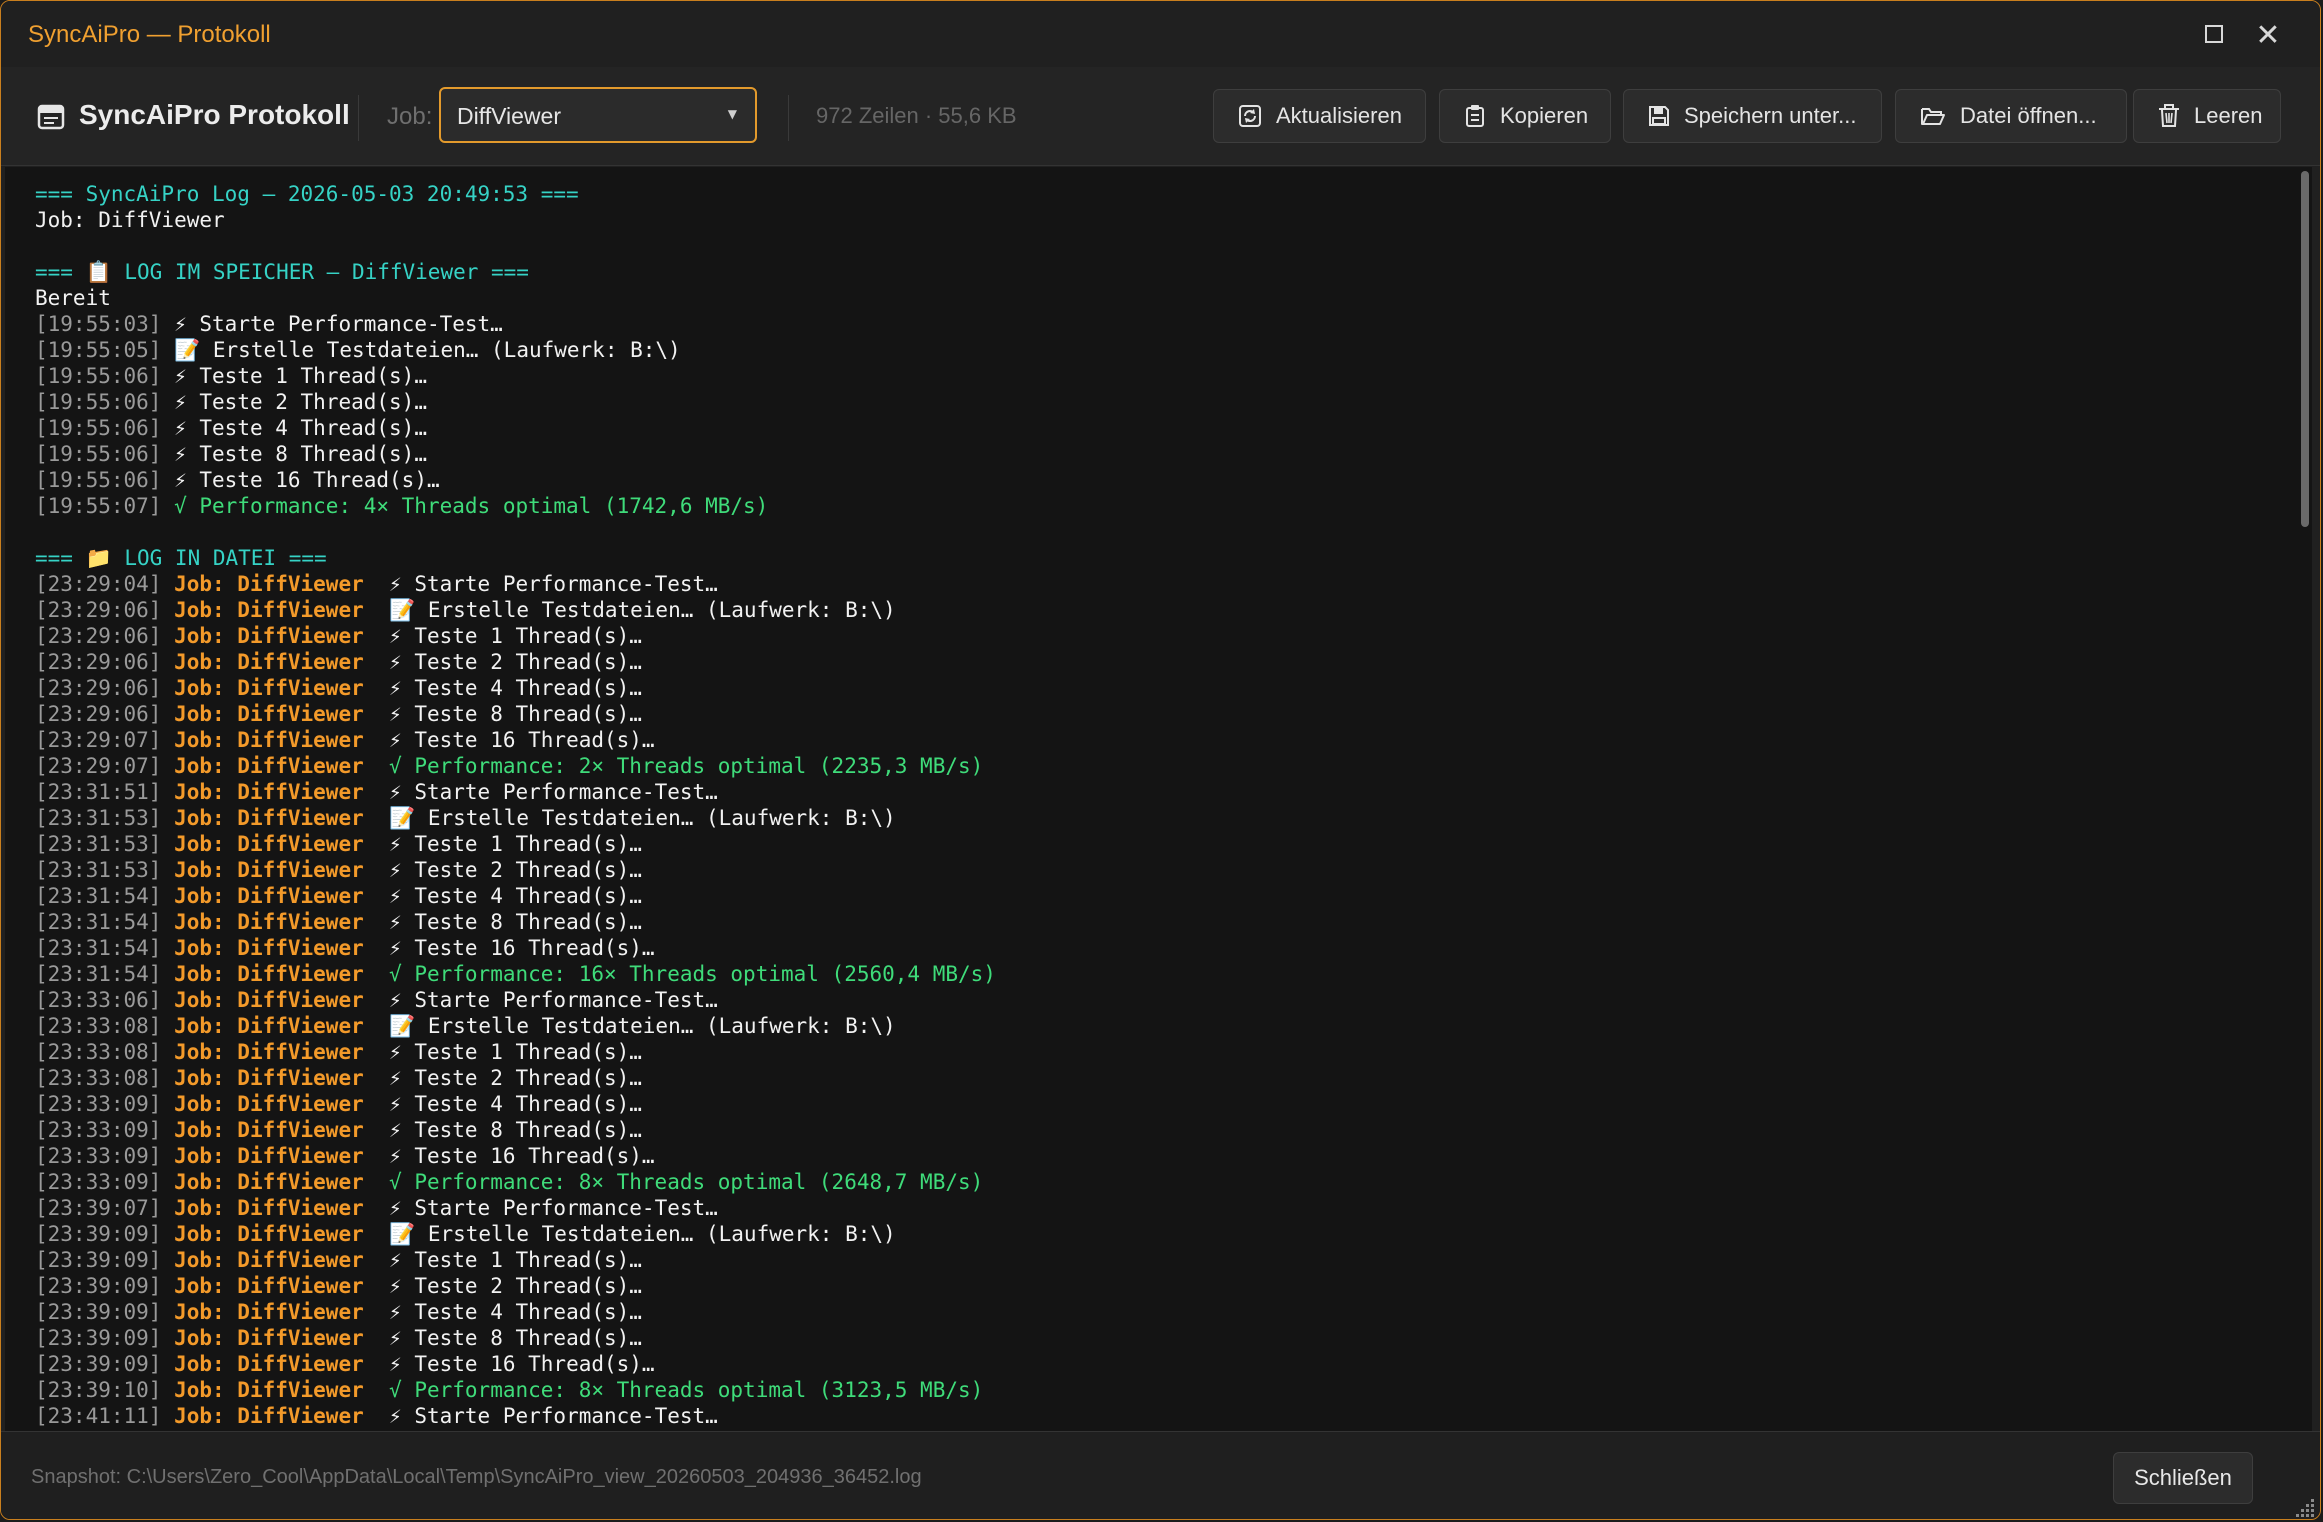  I want to click on job-select: DiffViewer ▼, so click(598, 115).